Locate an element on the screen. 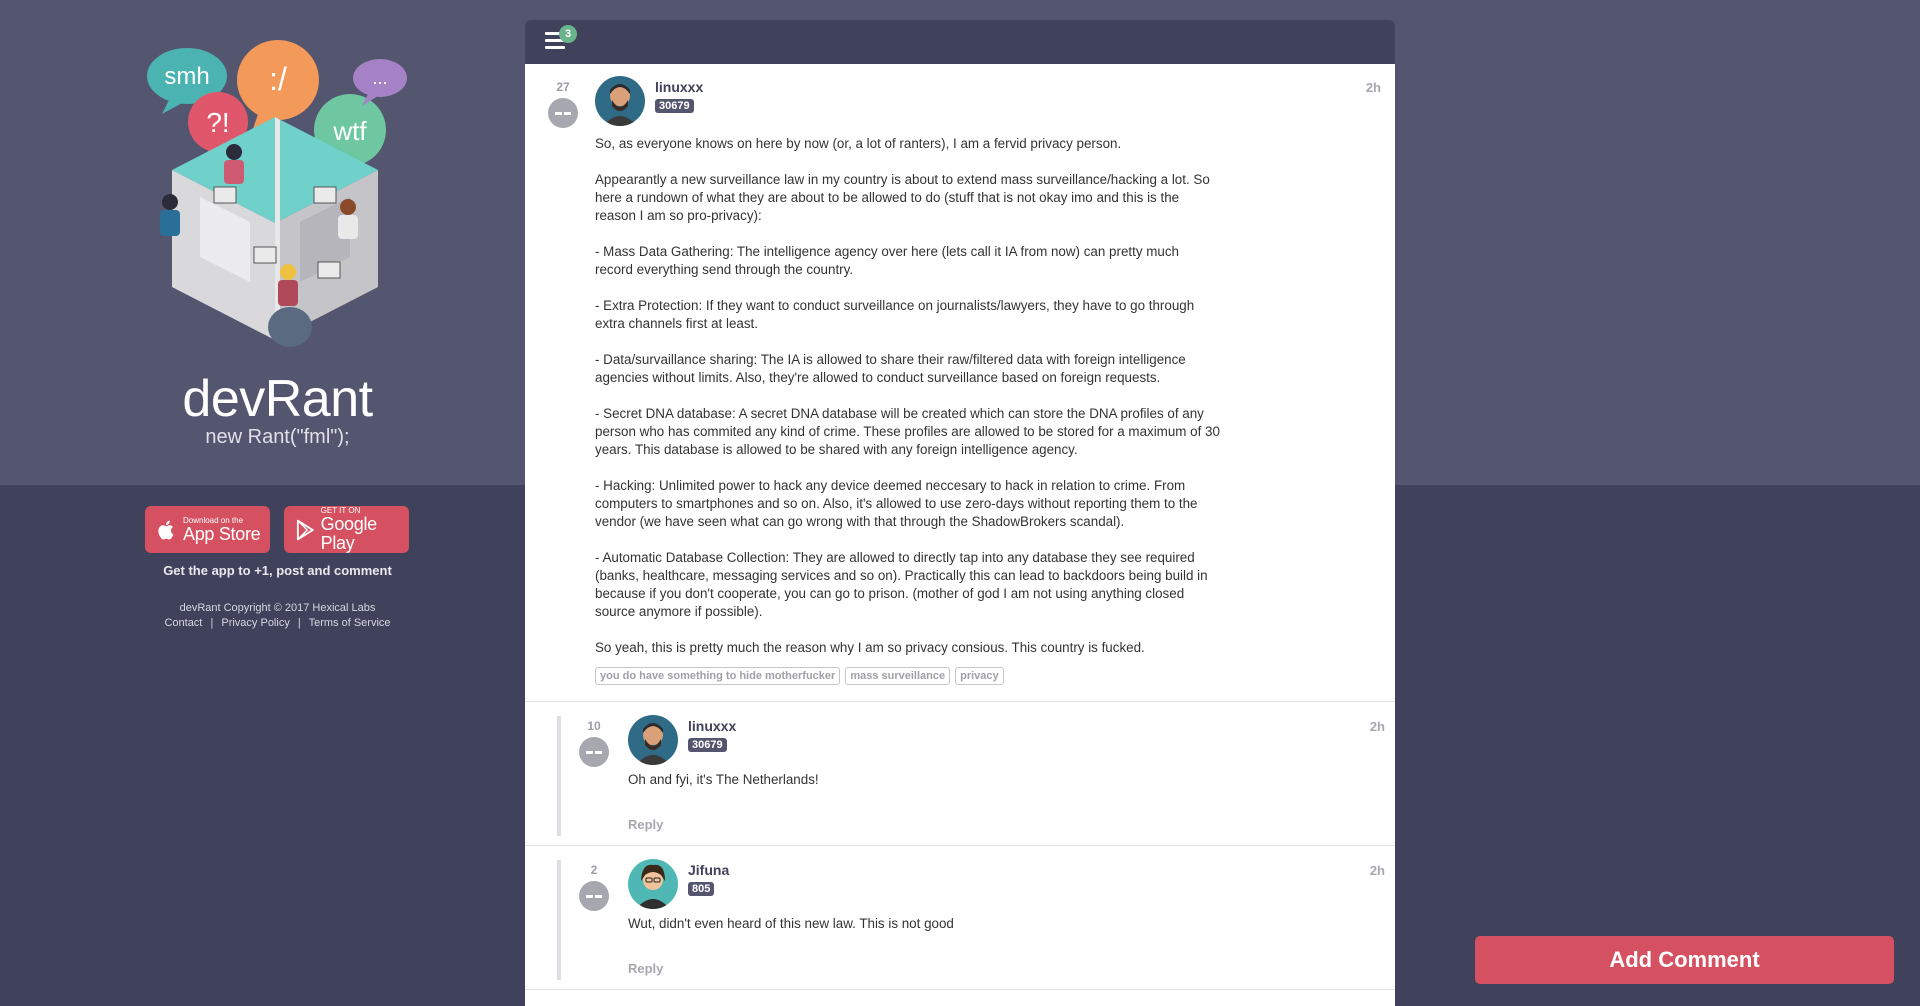 Image resolution: width=1920 pixels, height=1006 pixels. rant-username: linuxxx is located at coordinates (679, 87).